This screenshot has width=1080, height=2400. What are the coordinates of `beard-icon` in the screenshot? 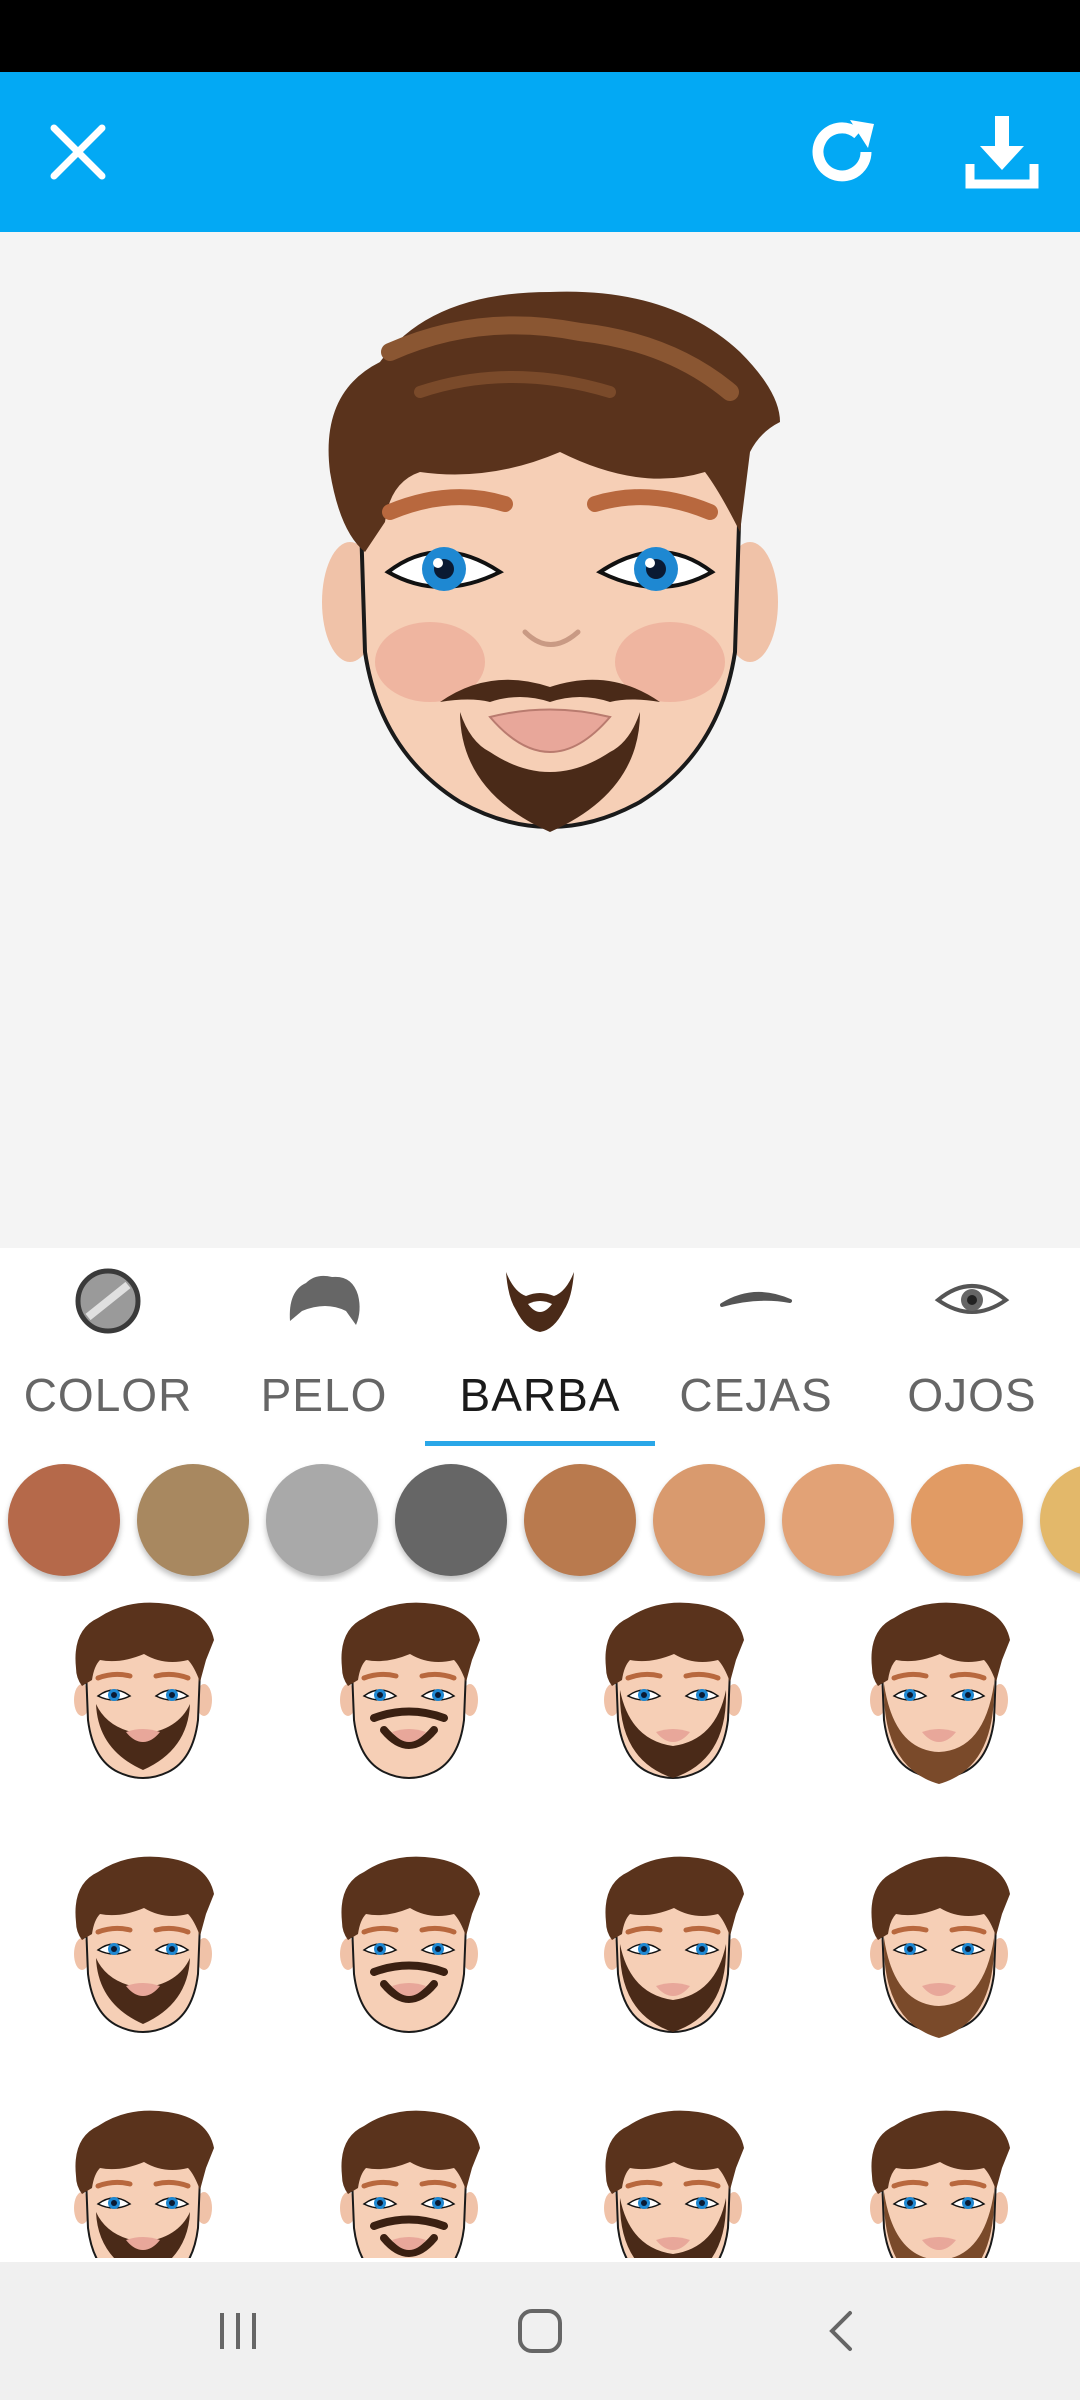 It's located at (540, 1301).